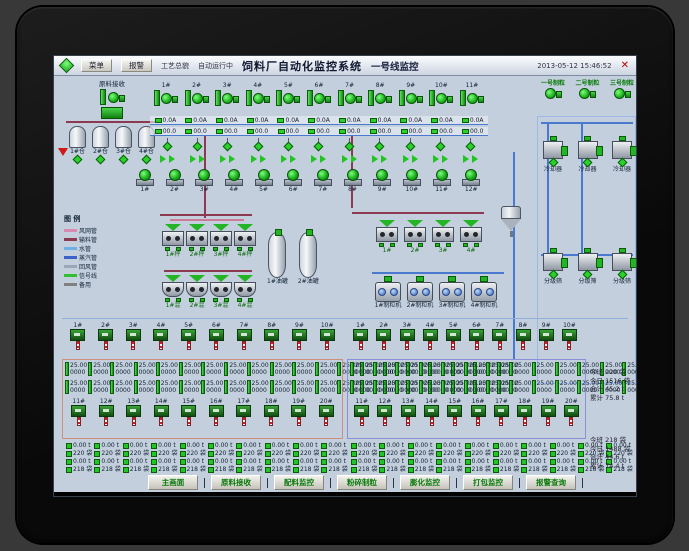  What do you see at coordinates (471, 237) in the screenshot?
I see `pellet-bin: 4#` at bounding box center [471, 237].